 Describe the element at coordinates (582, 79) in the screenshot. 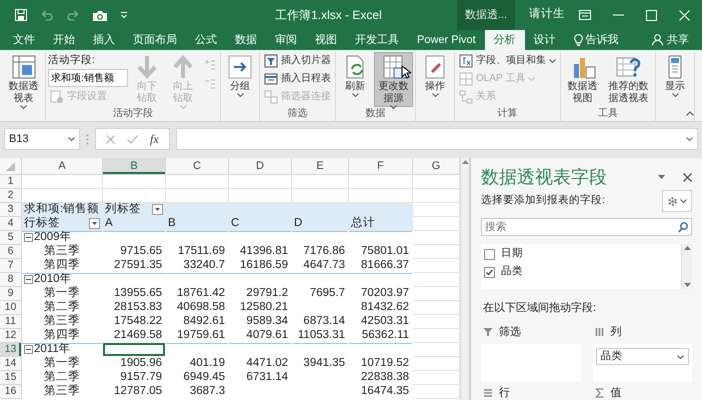

I see `ribbon-button: 数据透视图` at that location.